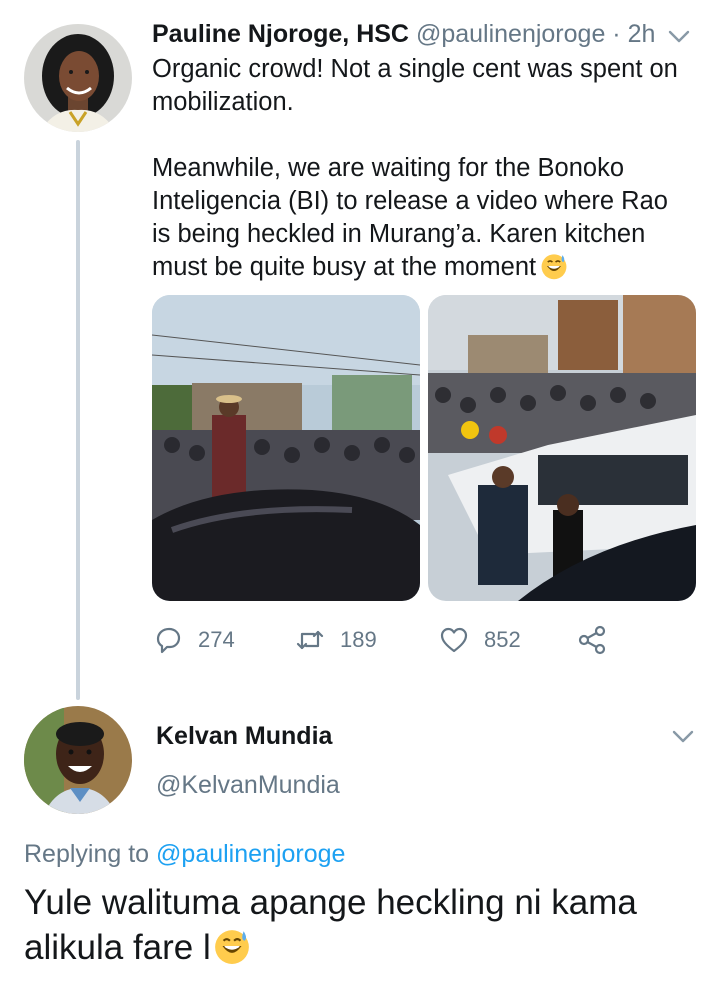 This screenshot has height=993, width=720. Describe the element at coordinates (562, 448) in the screenshot. I see `crowd-photo-right` at that location.